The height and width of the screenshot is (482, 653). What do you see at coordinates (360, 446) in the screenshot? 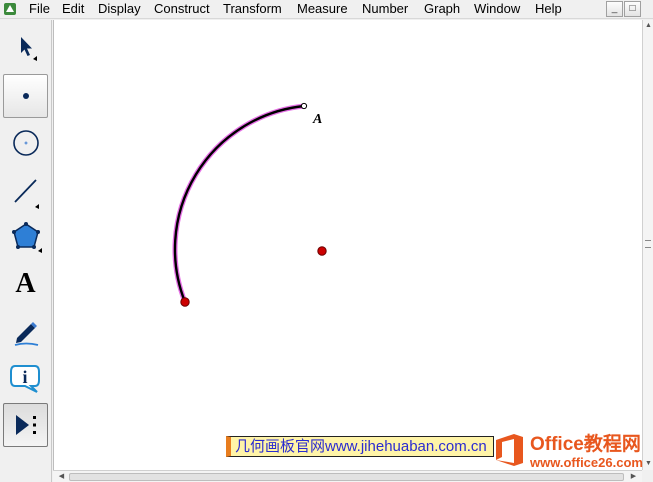
I see `site-watermark: 几何画板官网www.jihehuaban.com.cn` at bounding box center [360, 446].